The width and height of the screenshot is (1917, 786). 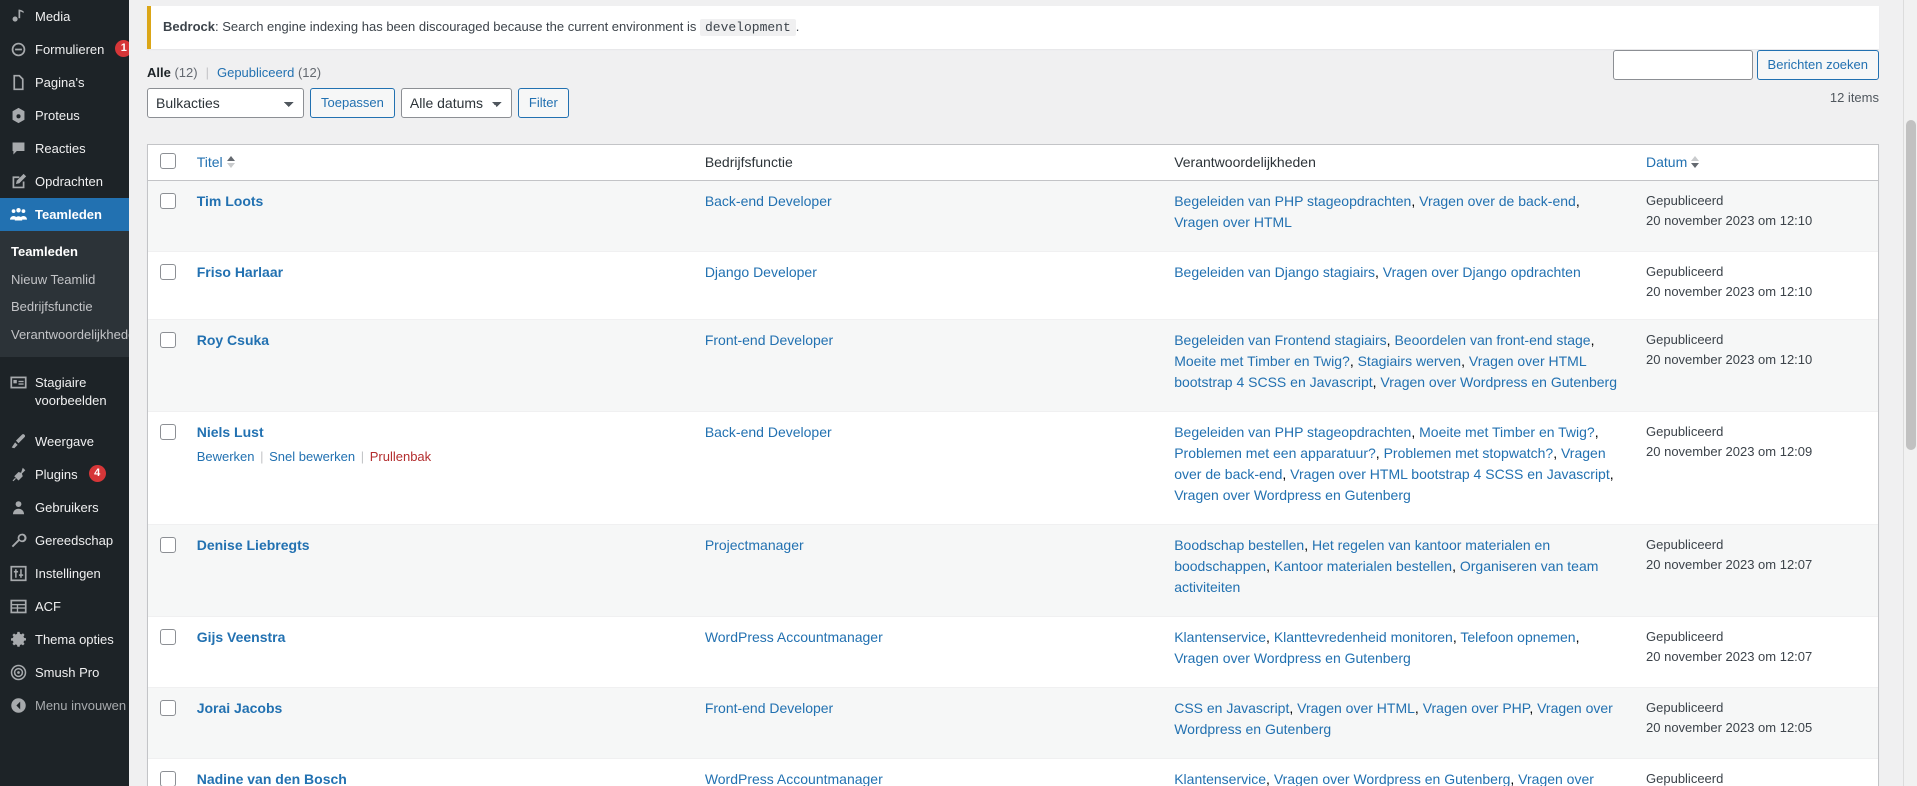 What do you see at coordinates (64, 49) in the screenshot?
I see `sidebar-item-formulieren: Formulieren 1` at bounding box center [64, 49].